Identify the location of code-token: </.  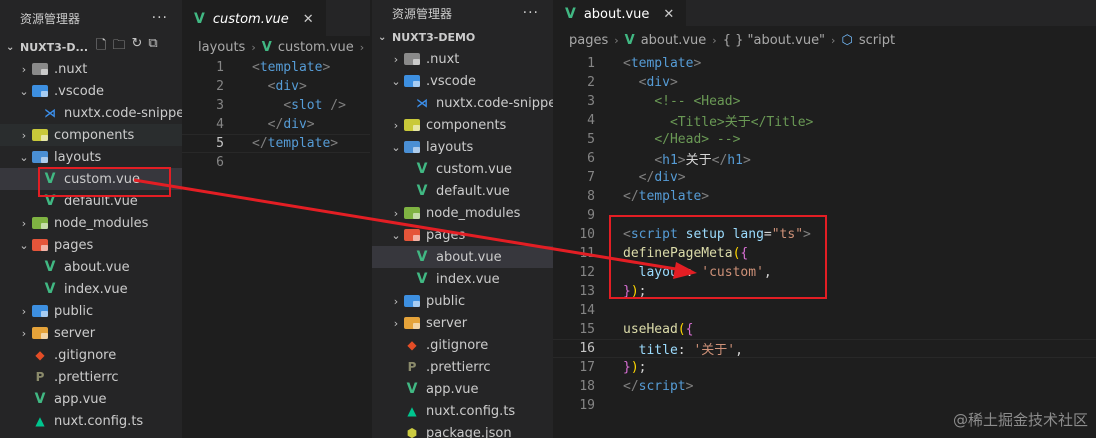
(631, 386).